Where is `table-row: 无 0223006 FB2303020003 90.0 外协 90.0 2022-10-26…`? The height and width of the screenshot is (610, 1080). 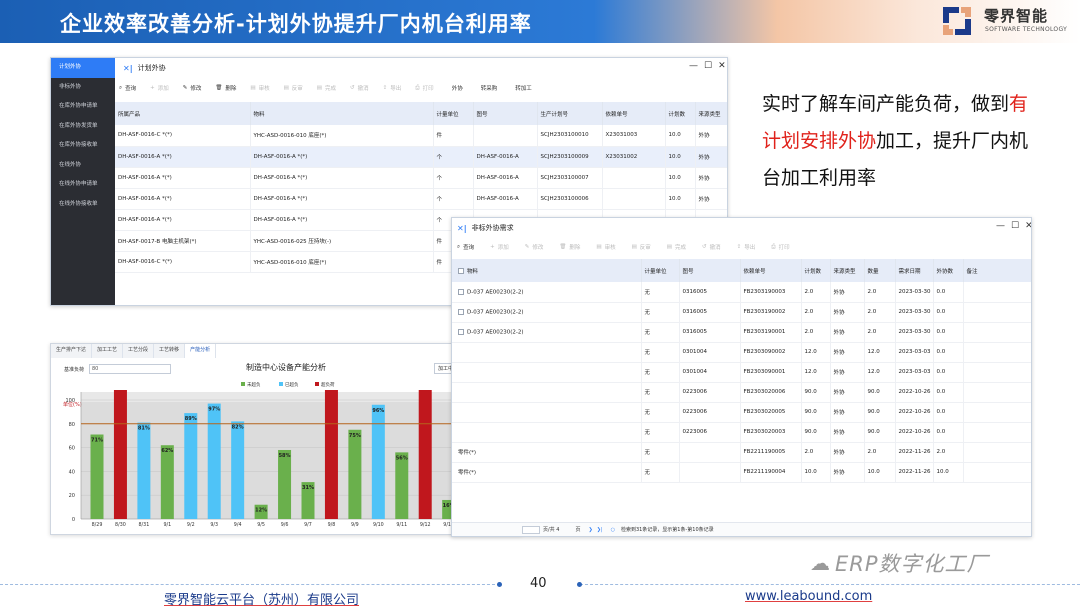 table-row: 无 0223006 FB2303020003 90.0 外协 90.0 2022-10-26… is located at coordinates (741, 432).